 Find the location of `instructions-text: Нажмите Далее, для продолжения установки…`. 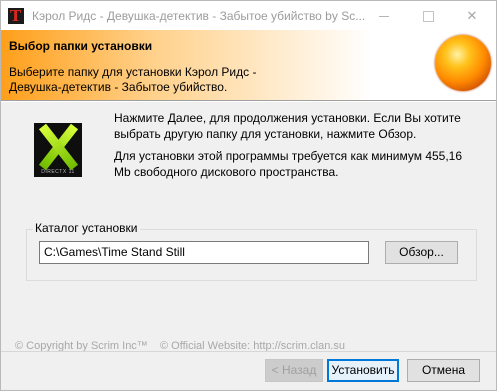

instructions-text: Нажмите Далее, для продолжения установки… is located at coordinates (287, 126).